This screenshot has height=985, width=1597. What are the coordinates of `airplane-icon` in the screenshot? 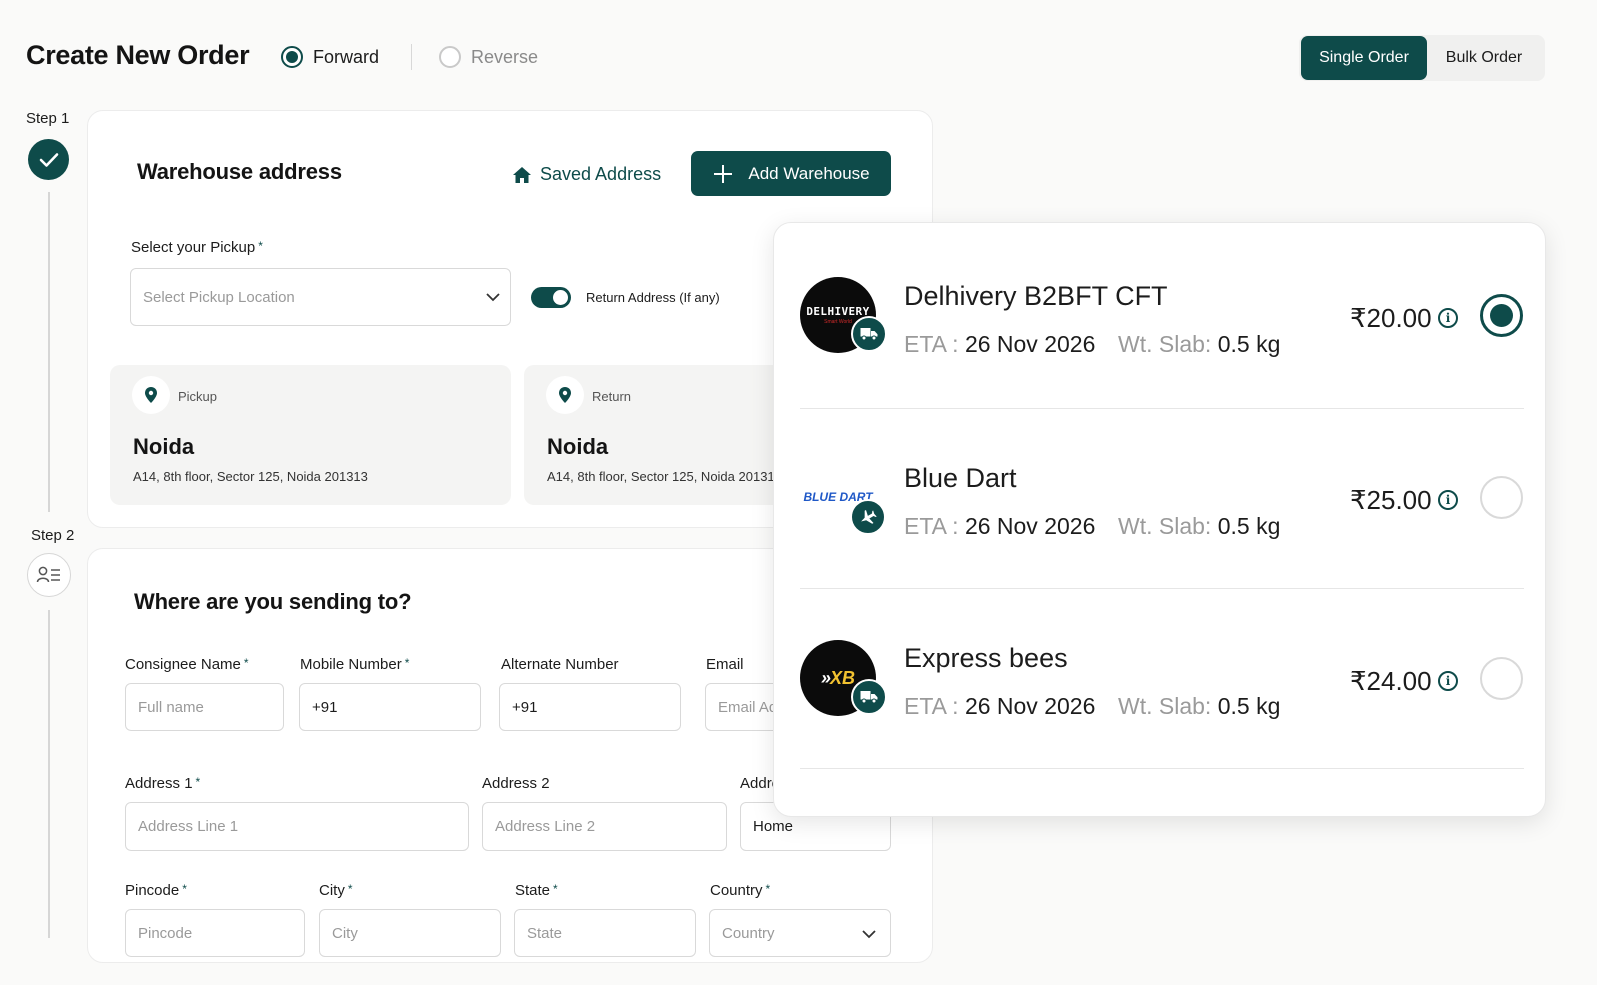 It's located at (869, 517).